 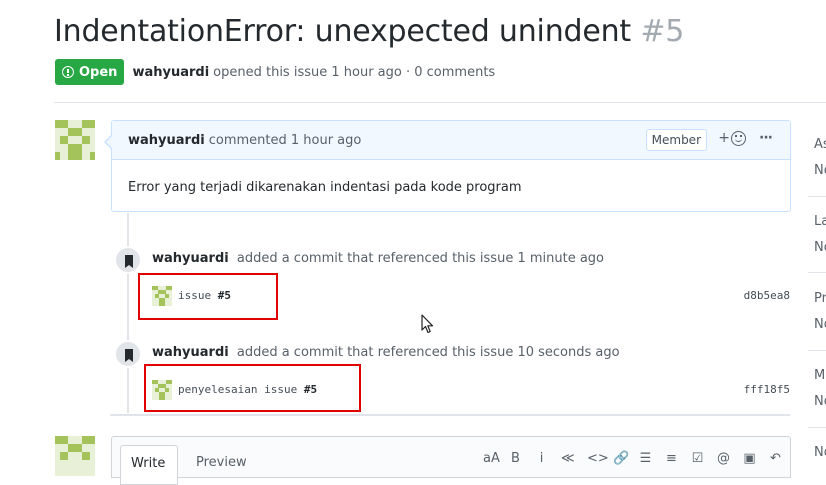 What do you see at coordinates (568, 458) in the screenshot?
I see `quote-icon: ≪` at bounding box center [568, 458].